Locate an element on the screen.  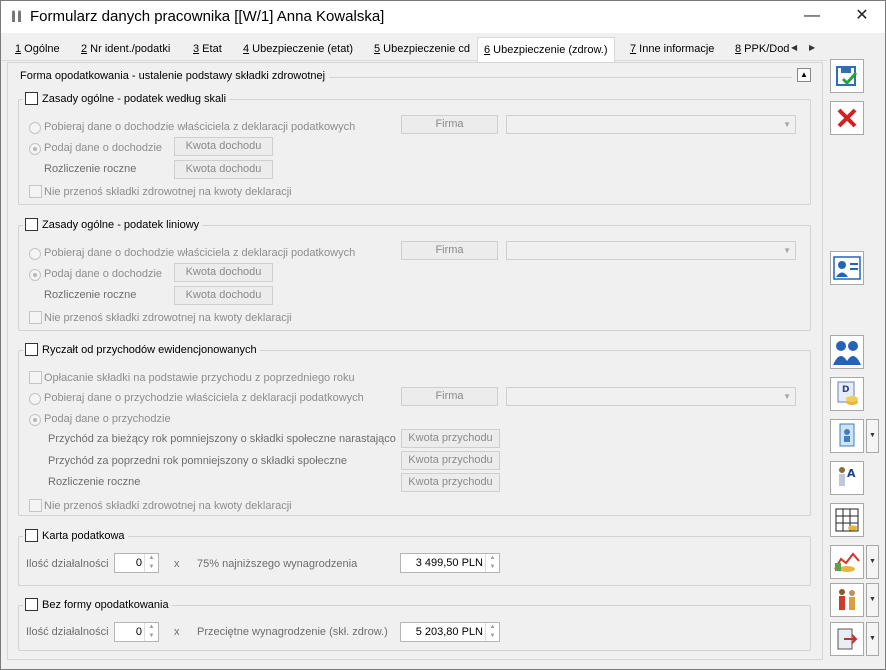
group-skala-title: Zasady ogólne - podatek według skali is located at coordinates (126, 98).